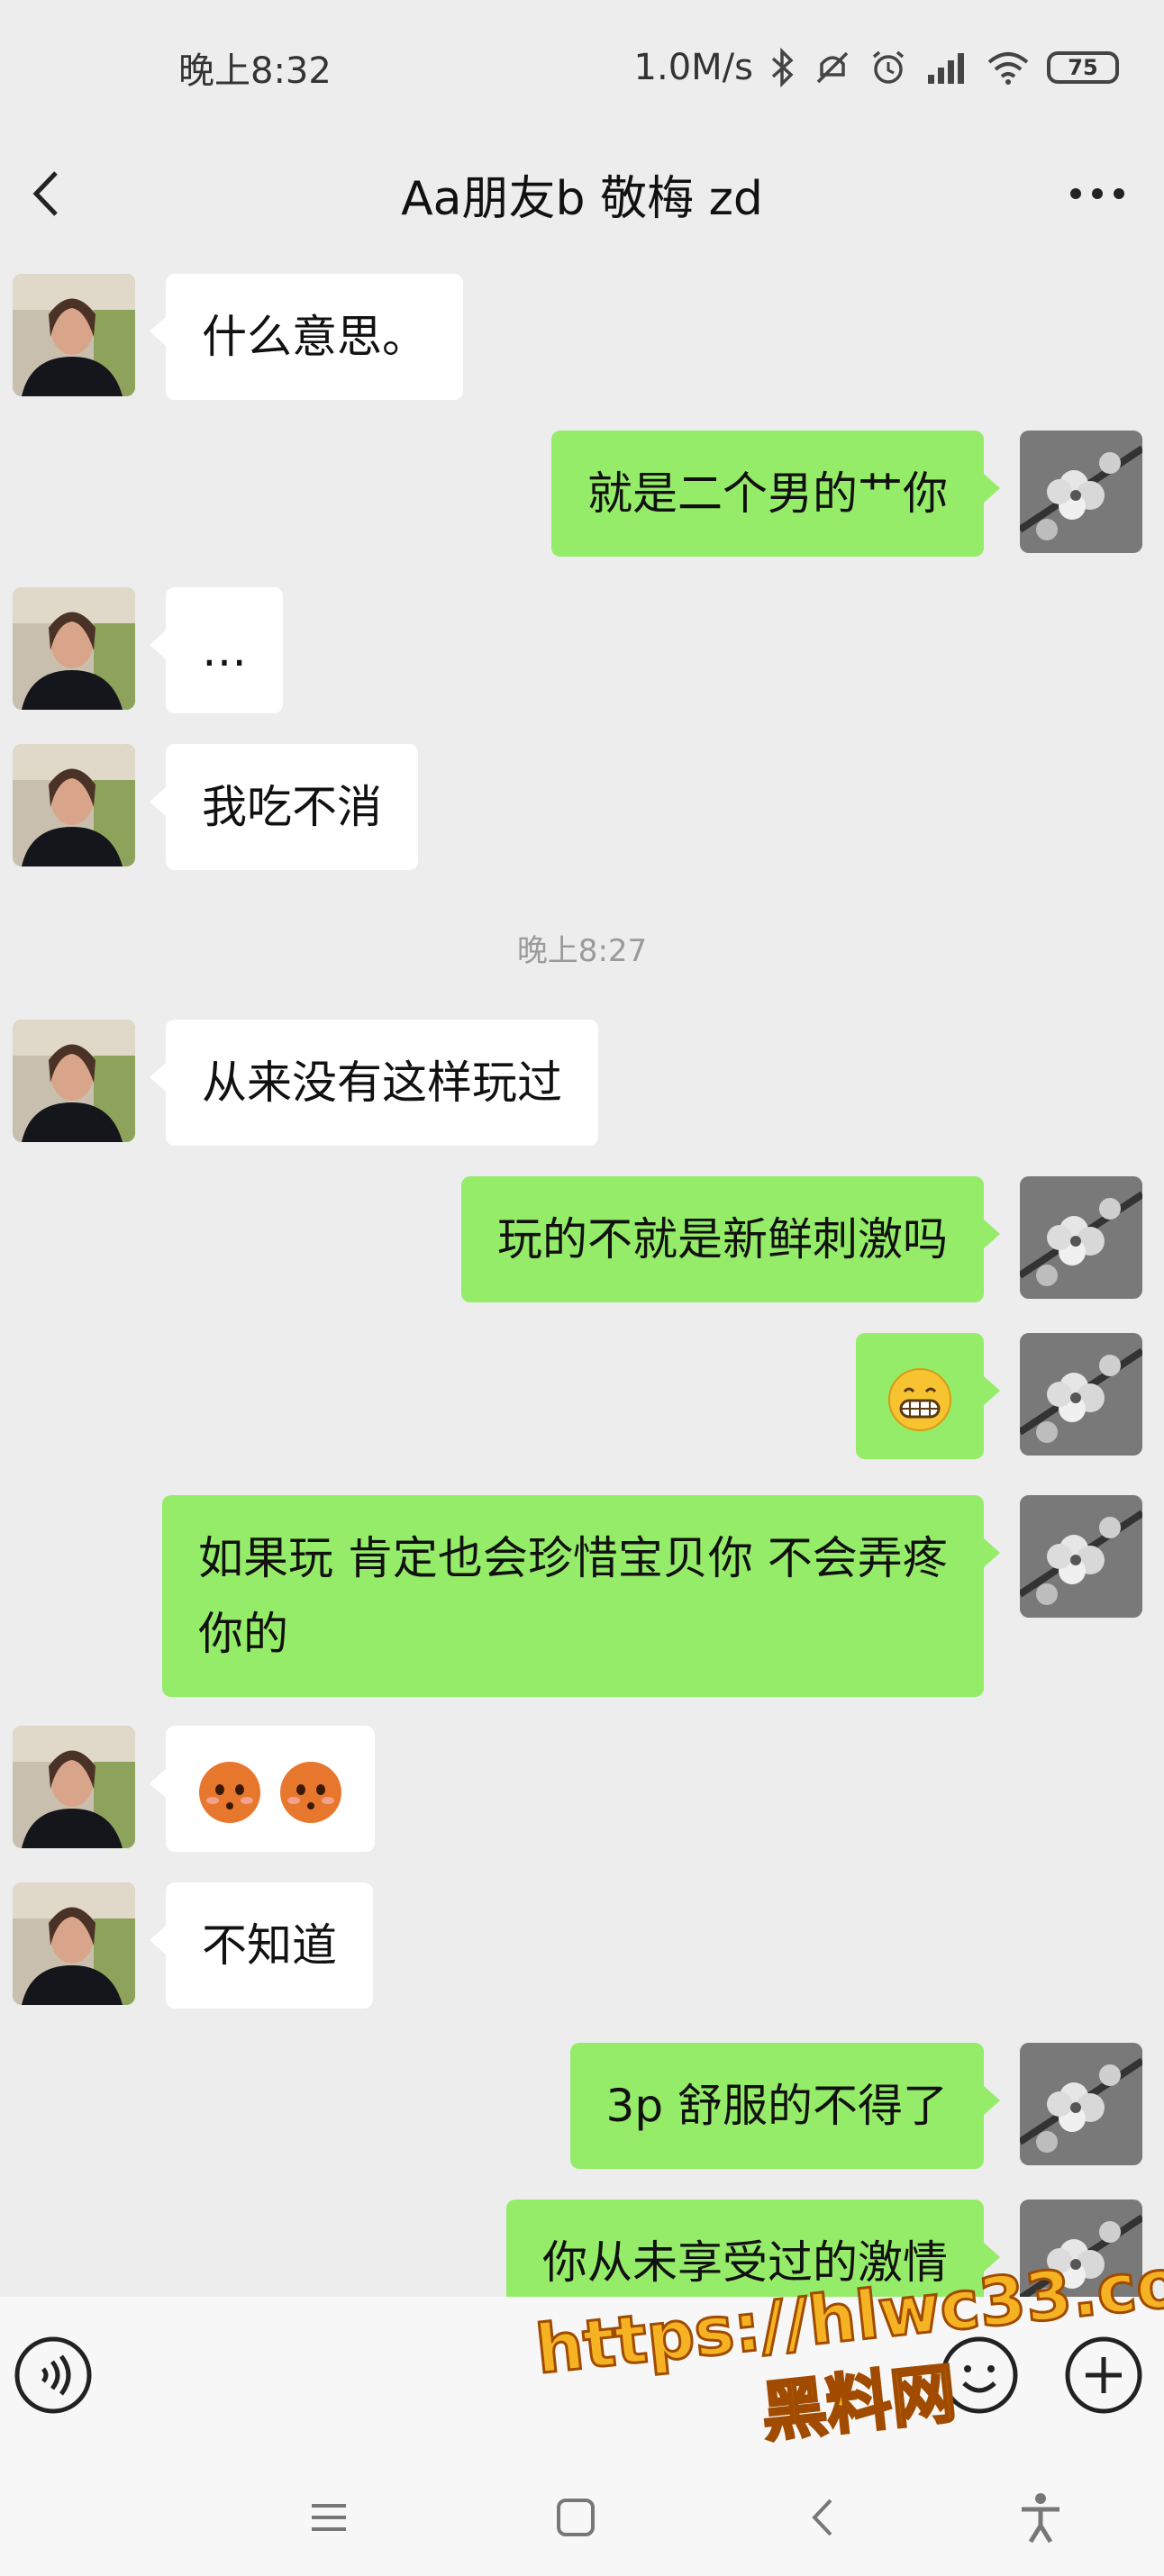  Describe the element at coordinates (785, 2106) in the screenshot. I see `message-bubble: 3p 舒服的不得了` at that location.